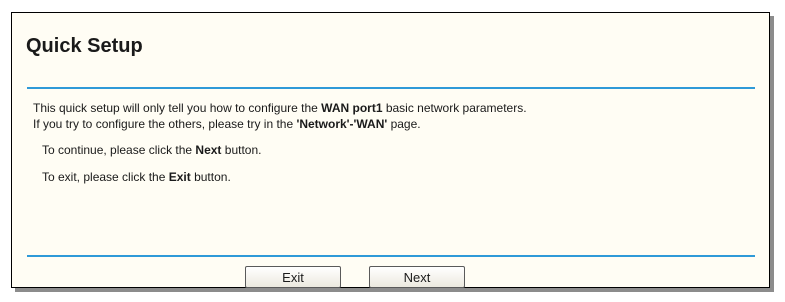 This screenshot has height=302, width=785. What do you see at coordinates (210, 177) in the screenshot?
I see `exit-tail: button.` at bounding box center [210, 177].